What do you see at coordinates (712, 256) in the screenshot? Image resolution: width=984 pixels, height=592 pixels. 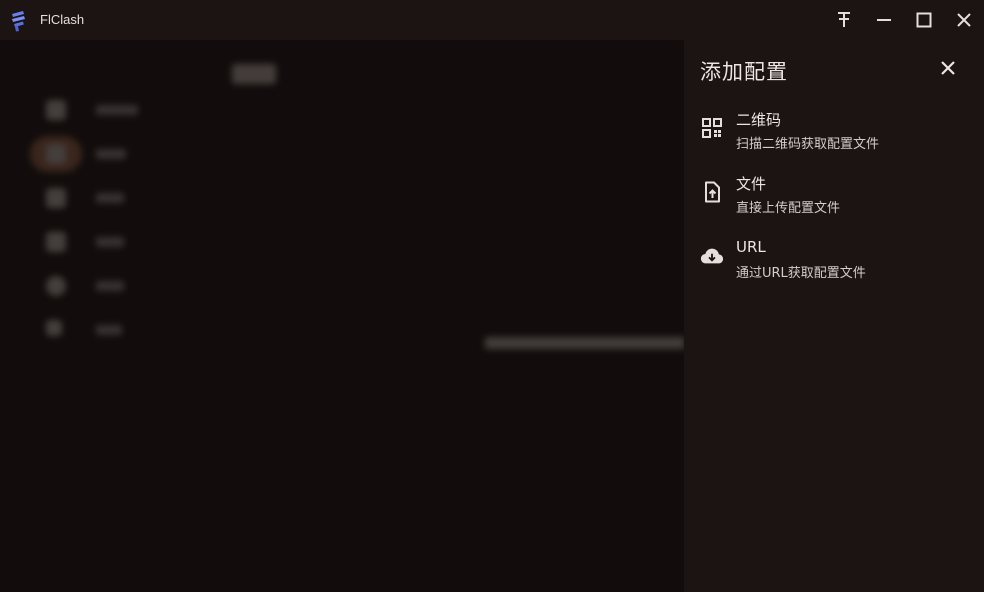 I see `cloud-download-icon` at bounding box center [712, 256].